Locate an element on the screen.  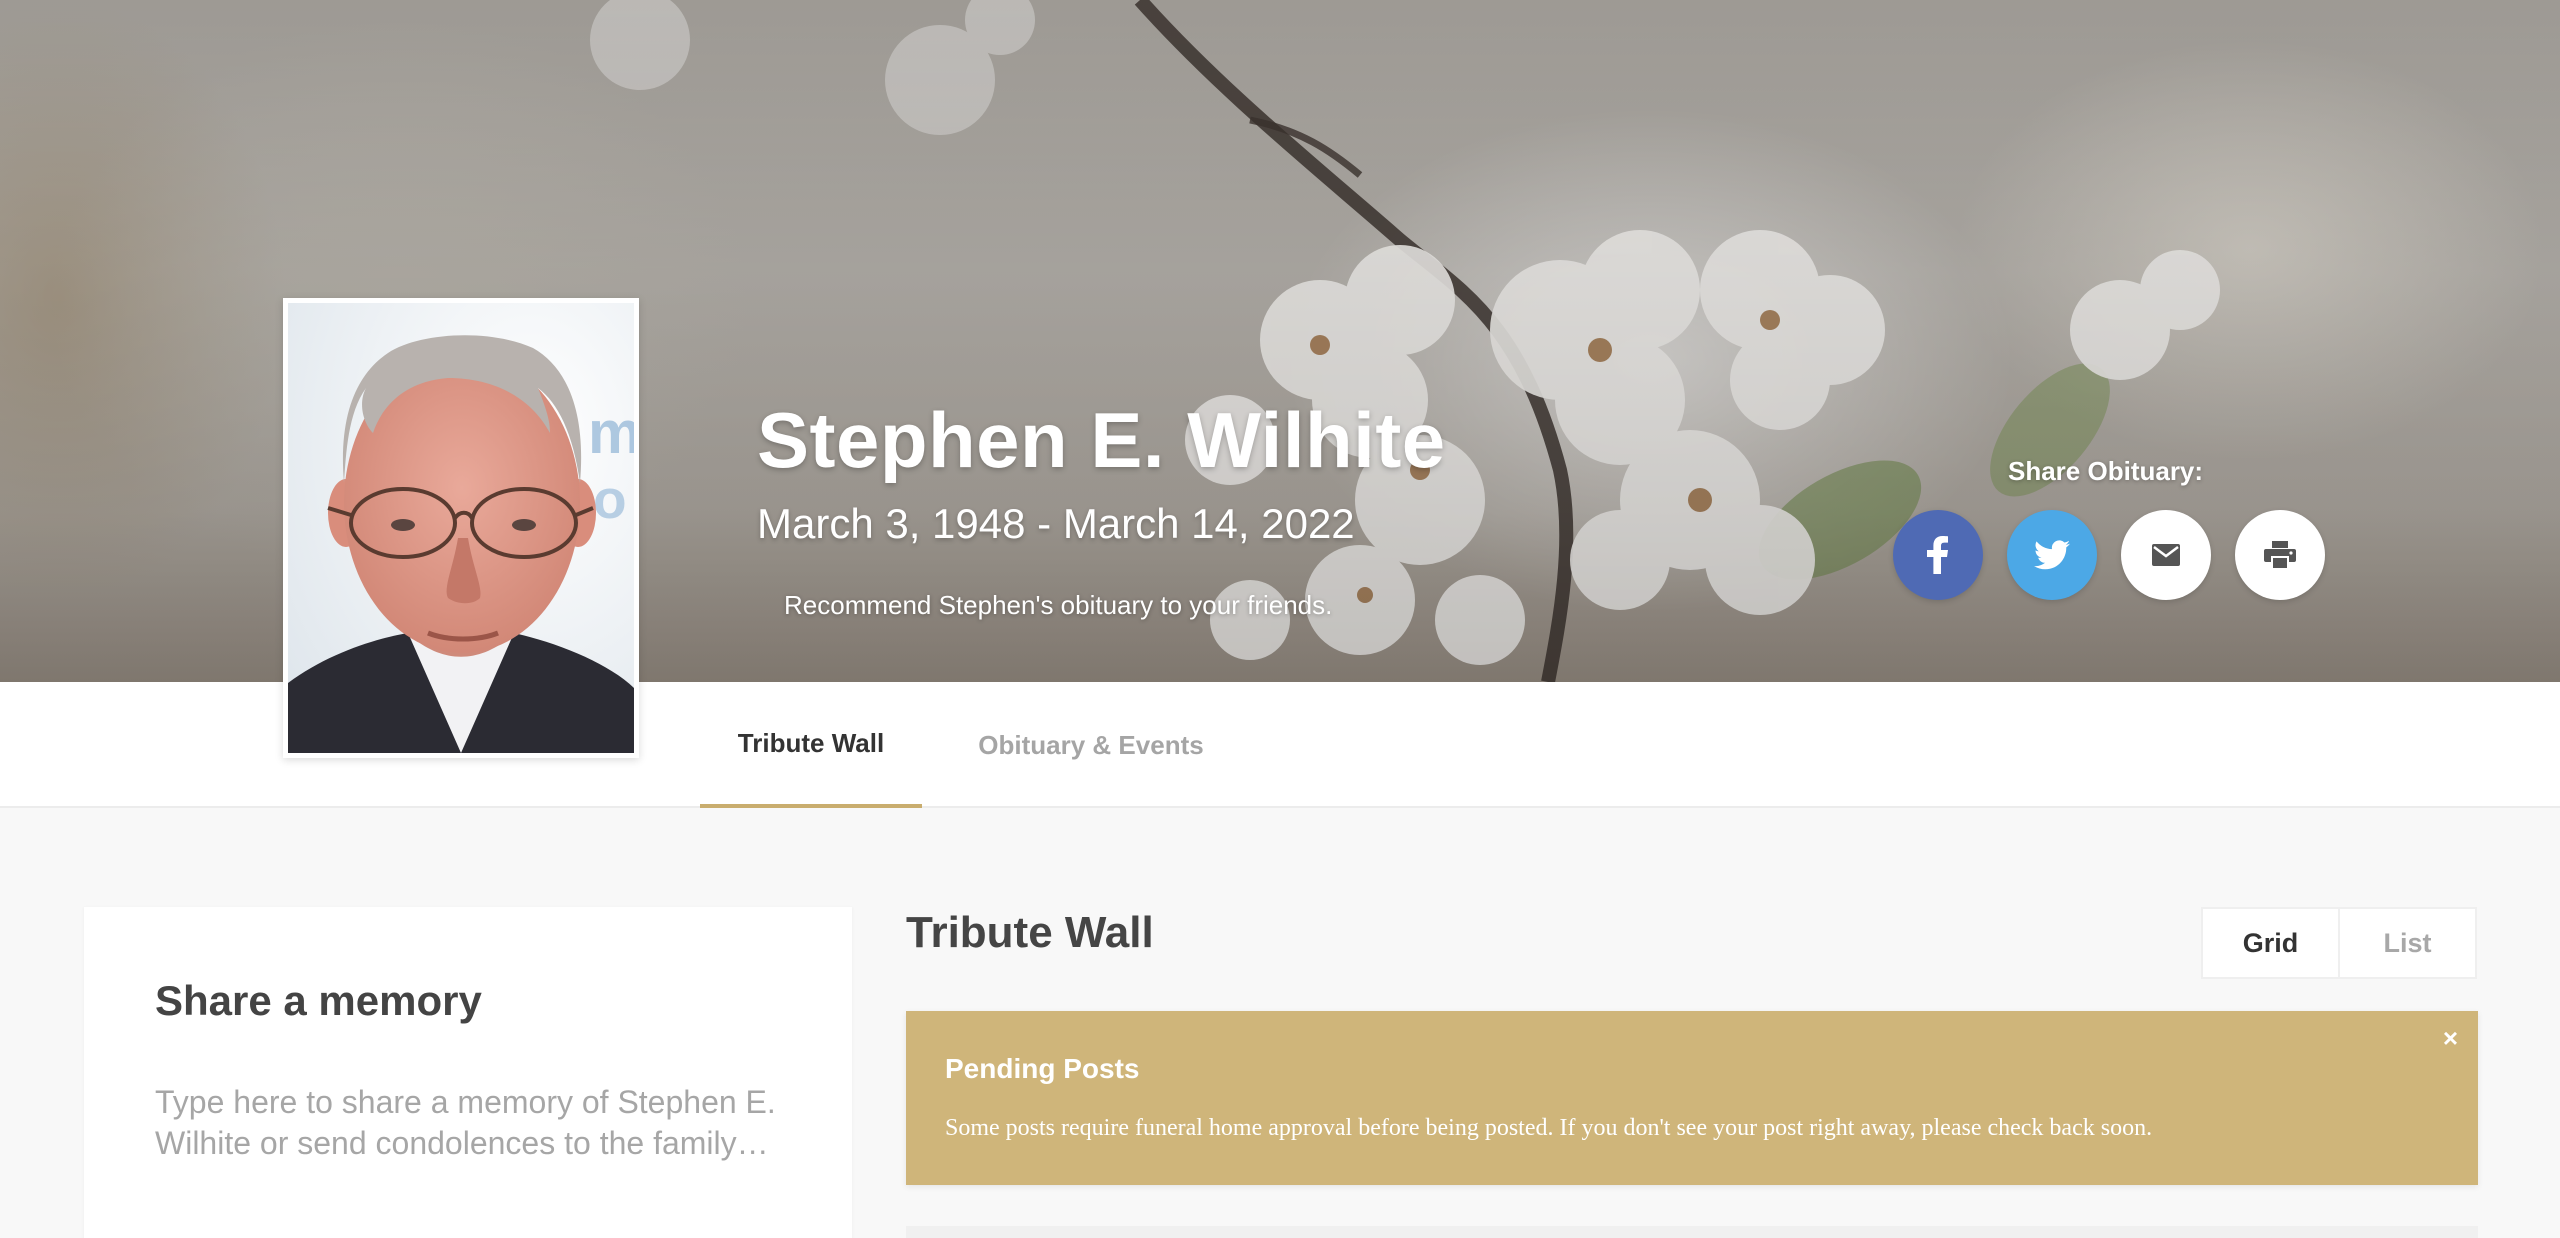
memory-input is located at coordinates (475, 1132).